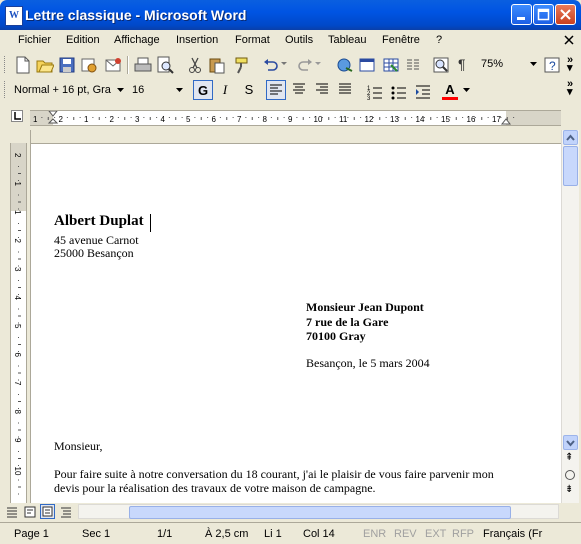 Image resolution: width=581 pixels, height=544 pixels. Describe the element at coordinates (12, 512) in the screenshot. I see `normal-view-icon` at that location.